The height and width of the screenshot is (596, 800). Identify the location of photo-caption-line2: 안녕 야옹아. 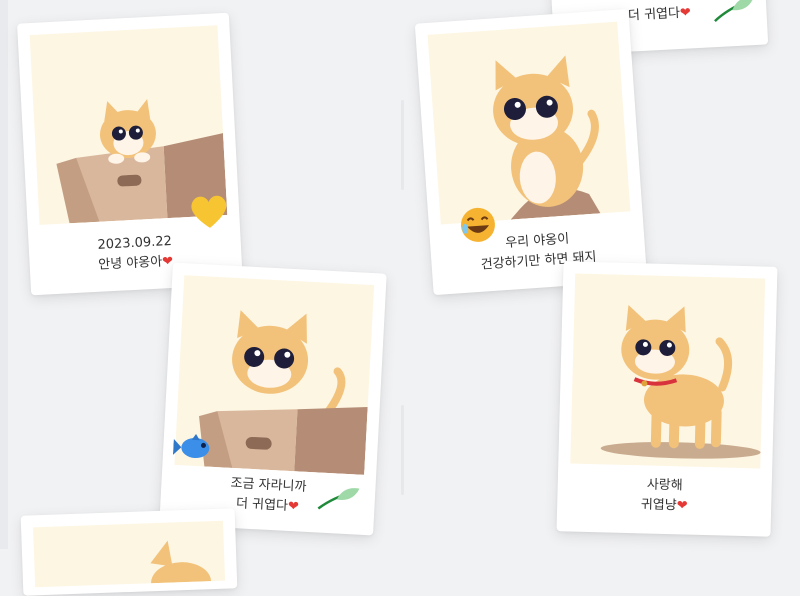
(130, 263).